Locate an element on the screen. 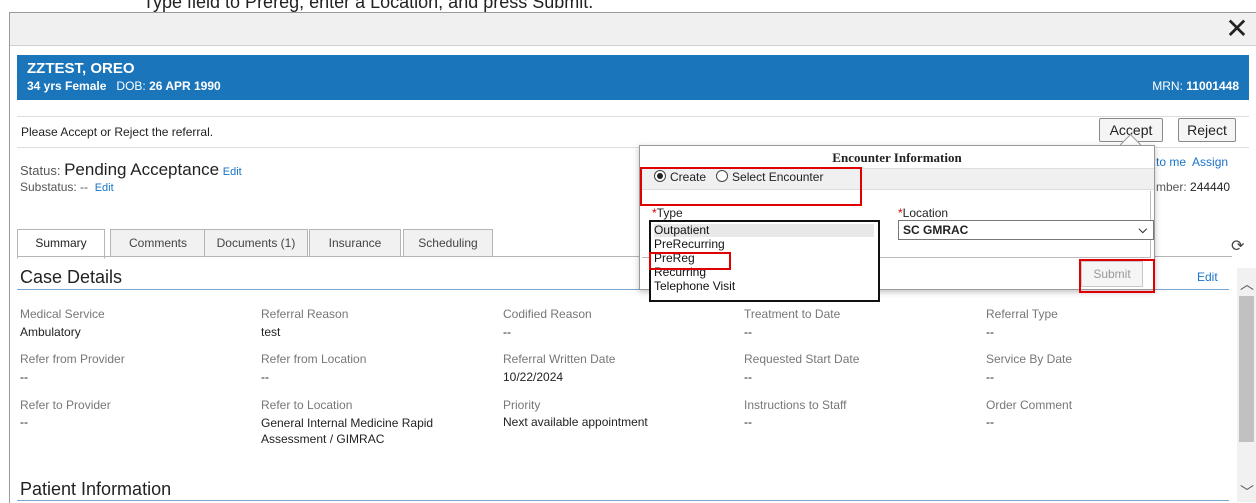 Image resolution: width=1256 pixels, height=503 pixels. age-sex: 34 yrs Female is located at coordinates (67, 86).